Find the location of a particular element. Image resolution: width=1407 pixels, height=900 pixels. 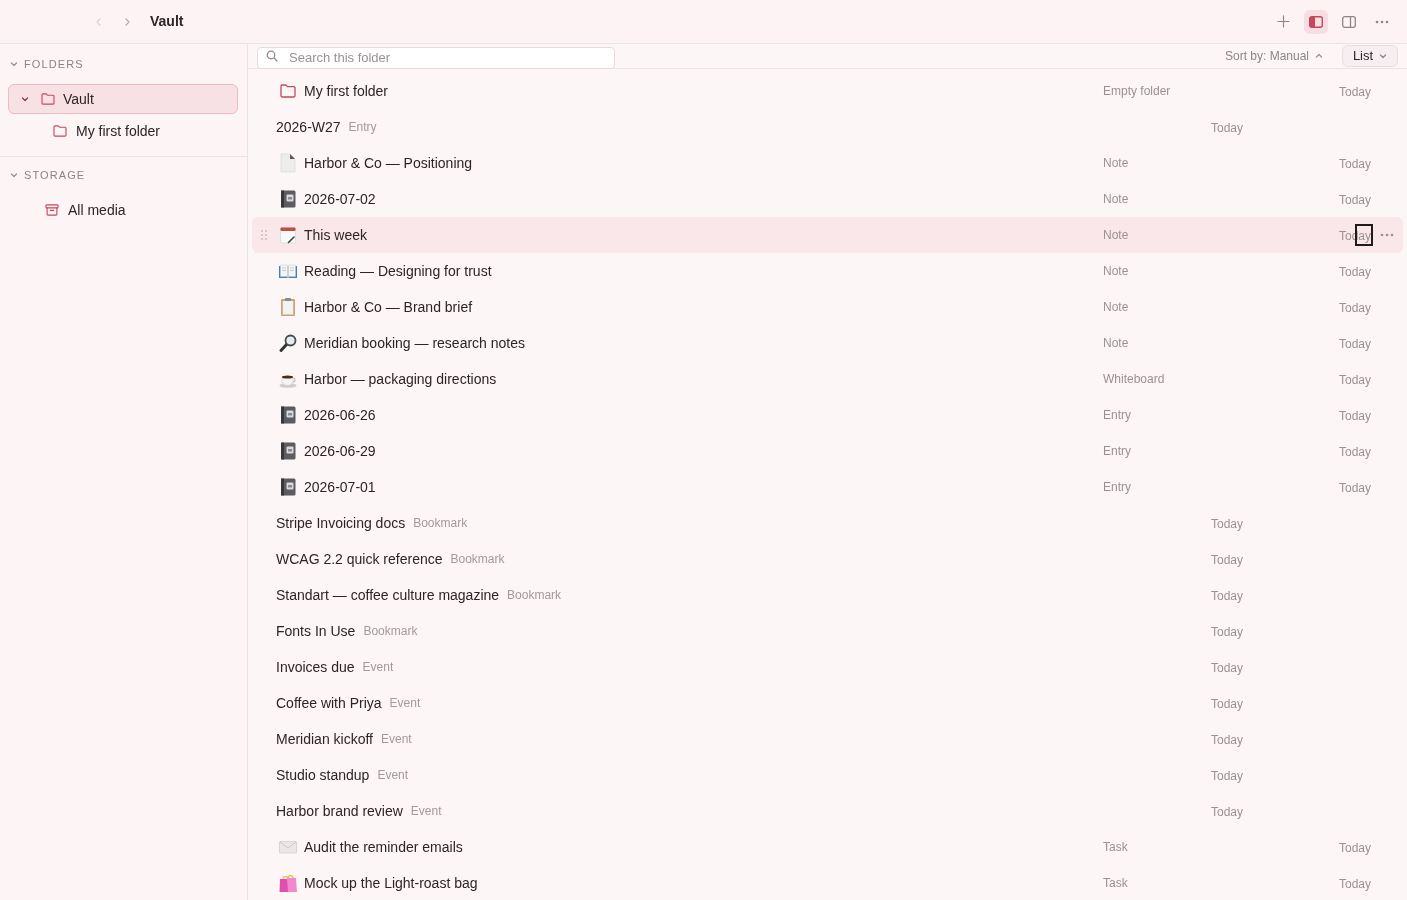

item-title: Fonts In Use is located at coordinates (316, 631).